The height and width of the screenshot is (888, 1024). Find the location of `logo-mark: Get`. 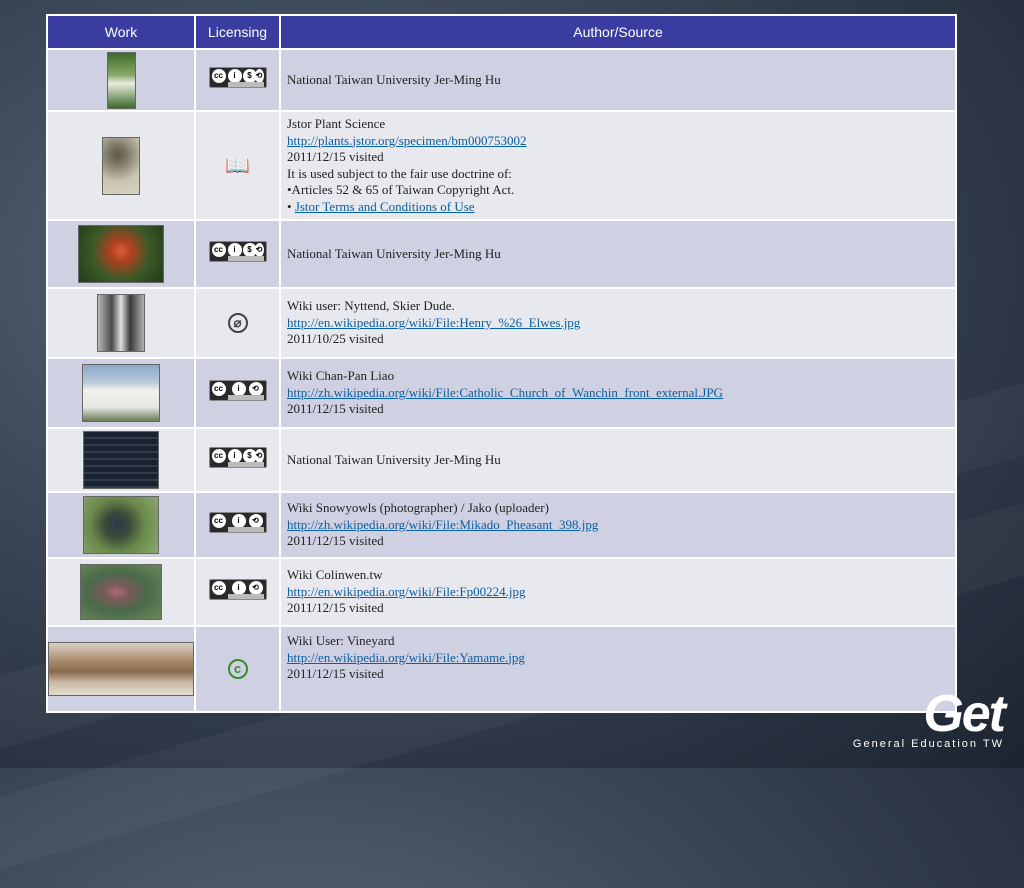

logo-mark: Get is located at coordinates (964, 714).